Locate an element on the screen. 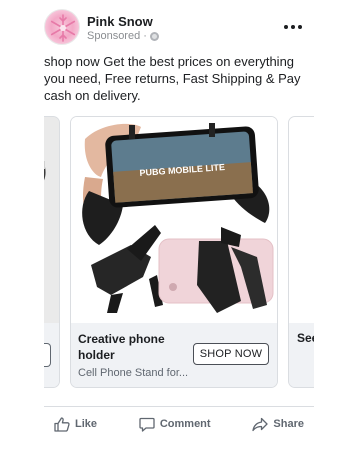  page-avatar is located at coordinates (62, 27).